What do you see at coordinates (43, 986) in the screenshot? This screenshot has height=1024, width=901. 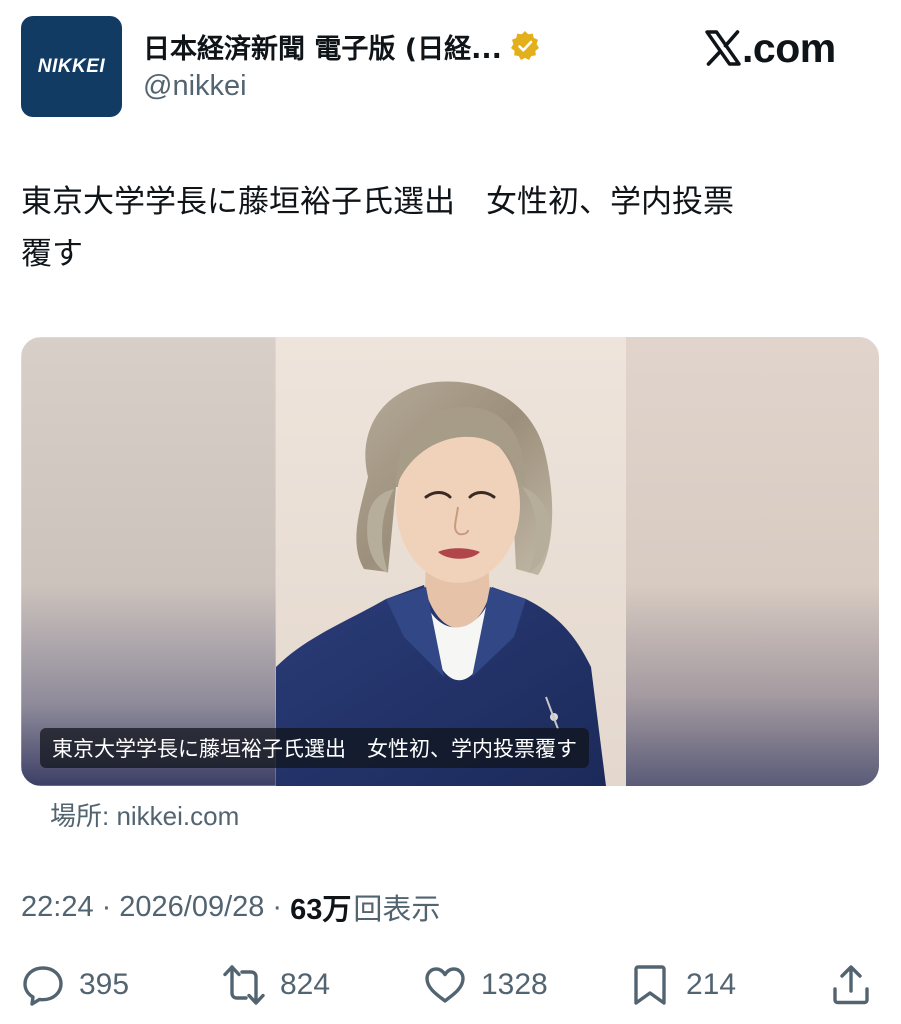 I see `reply-icon` at bounding box center [43, 986].